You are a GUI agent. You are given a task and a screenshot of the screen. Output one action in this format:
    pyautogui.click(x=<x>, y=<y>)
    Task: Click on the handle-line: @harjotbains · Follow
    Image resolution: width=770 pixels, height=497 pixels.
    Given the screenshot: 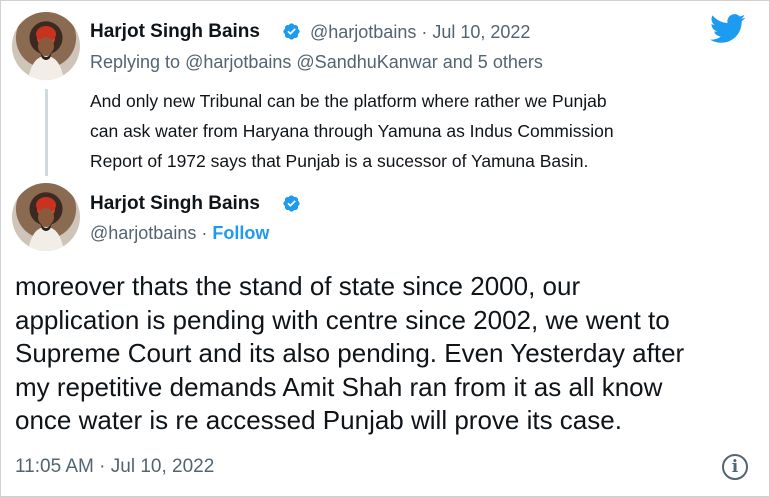 What is the action you would take?
    pyautogui.click(x=179, y=233)
    